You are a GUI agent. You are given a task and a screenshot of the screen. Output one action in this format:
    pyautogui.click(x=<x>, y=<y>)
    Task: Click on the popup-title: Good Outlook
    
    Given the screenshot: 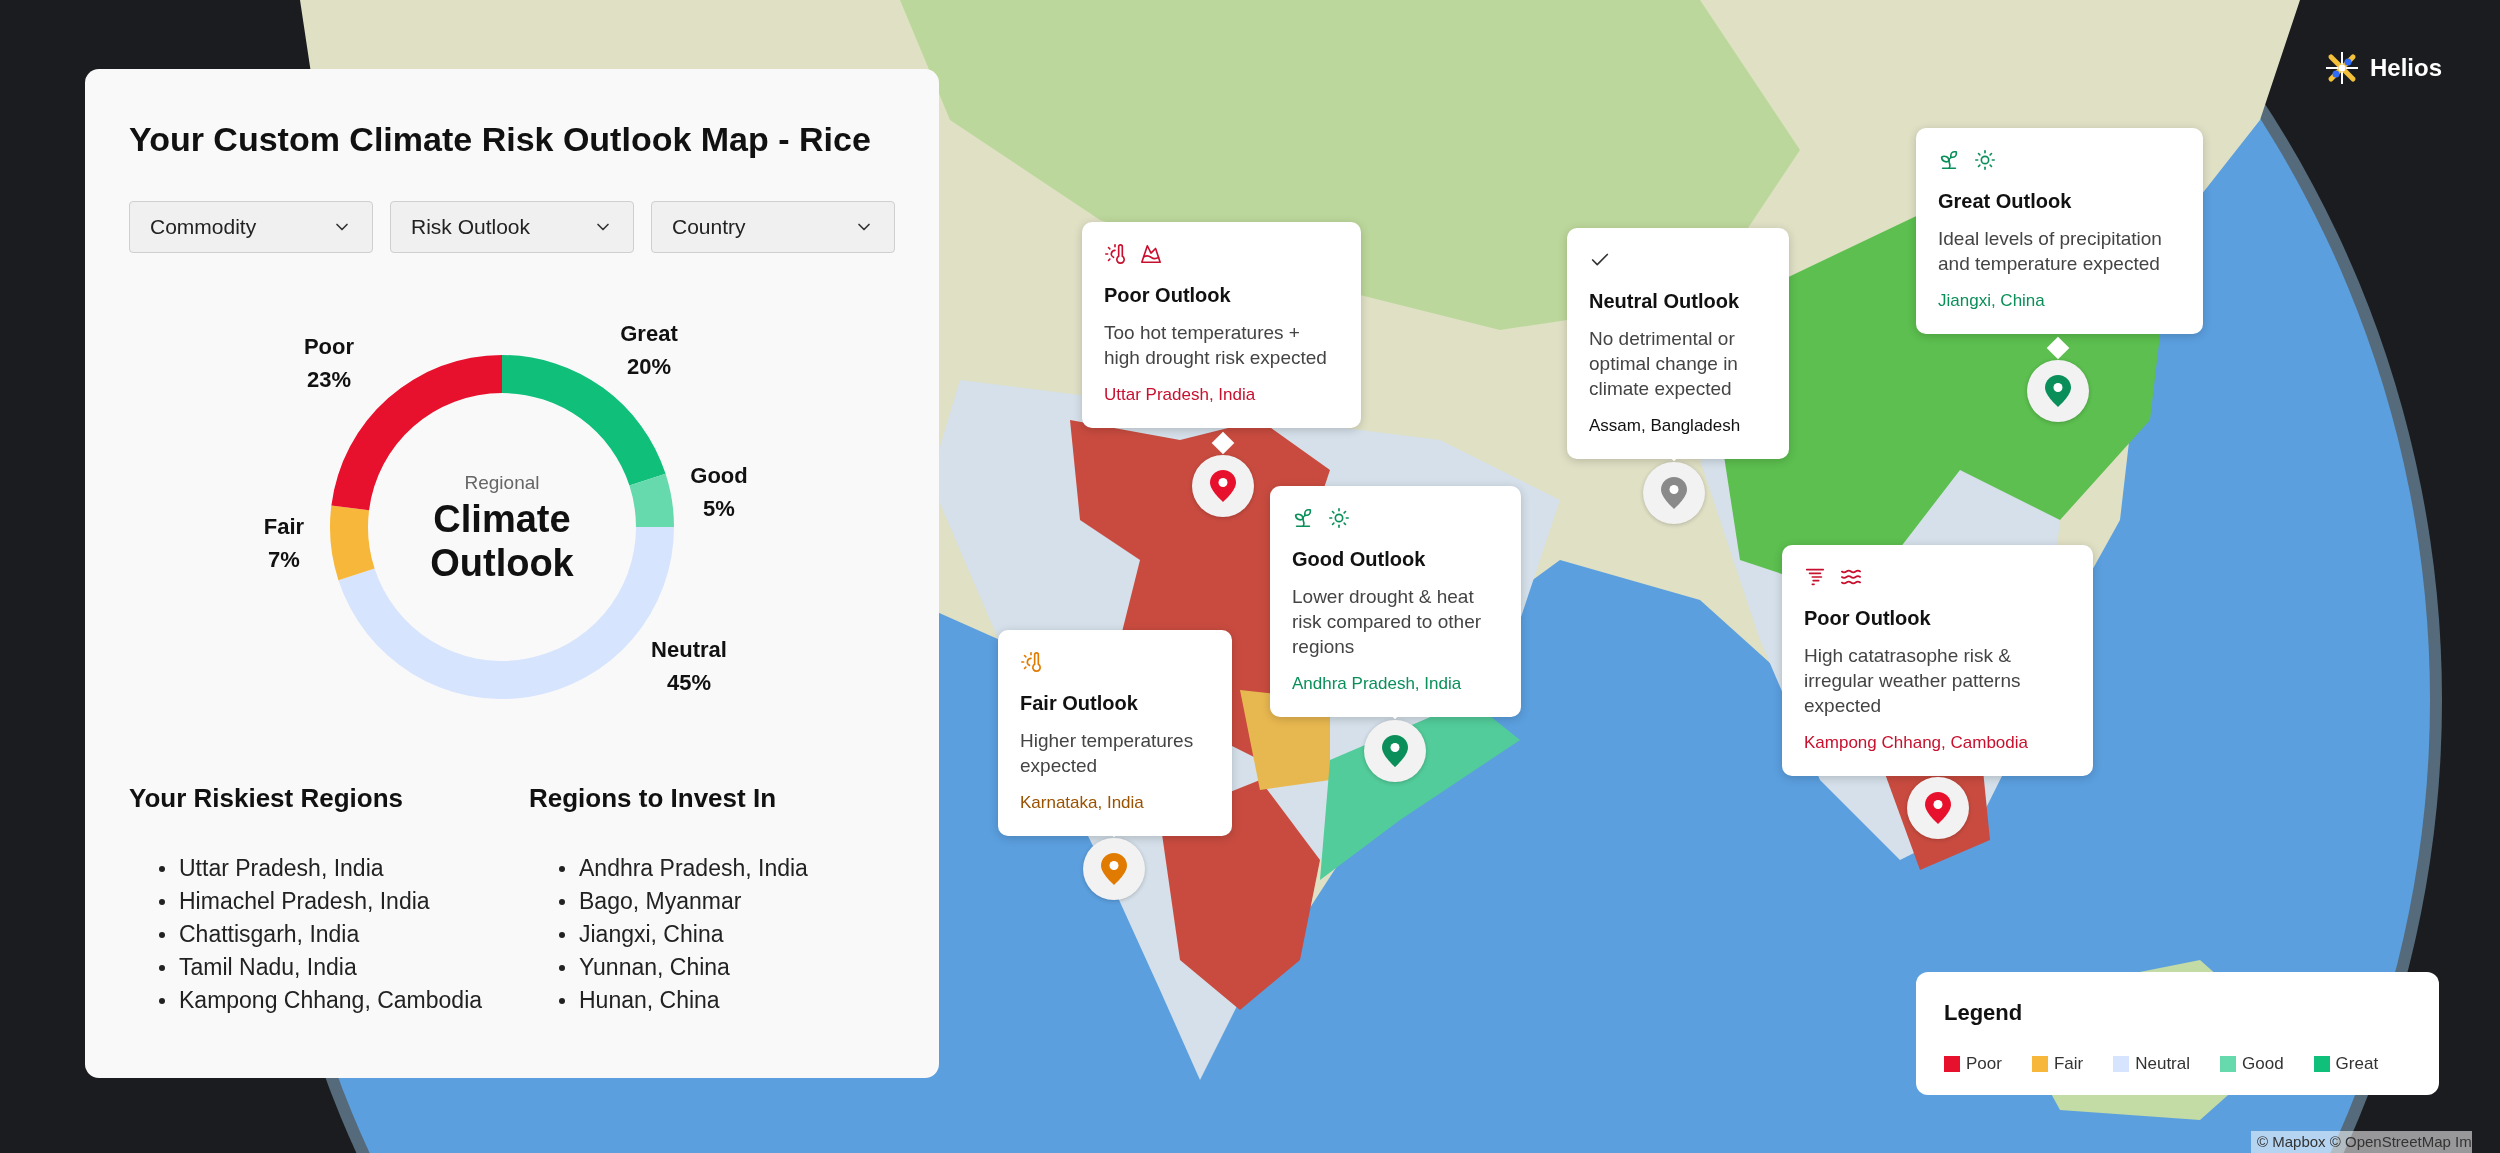 What is the action you would take?
    pyautogui.click(x=1359, y=559)
    